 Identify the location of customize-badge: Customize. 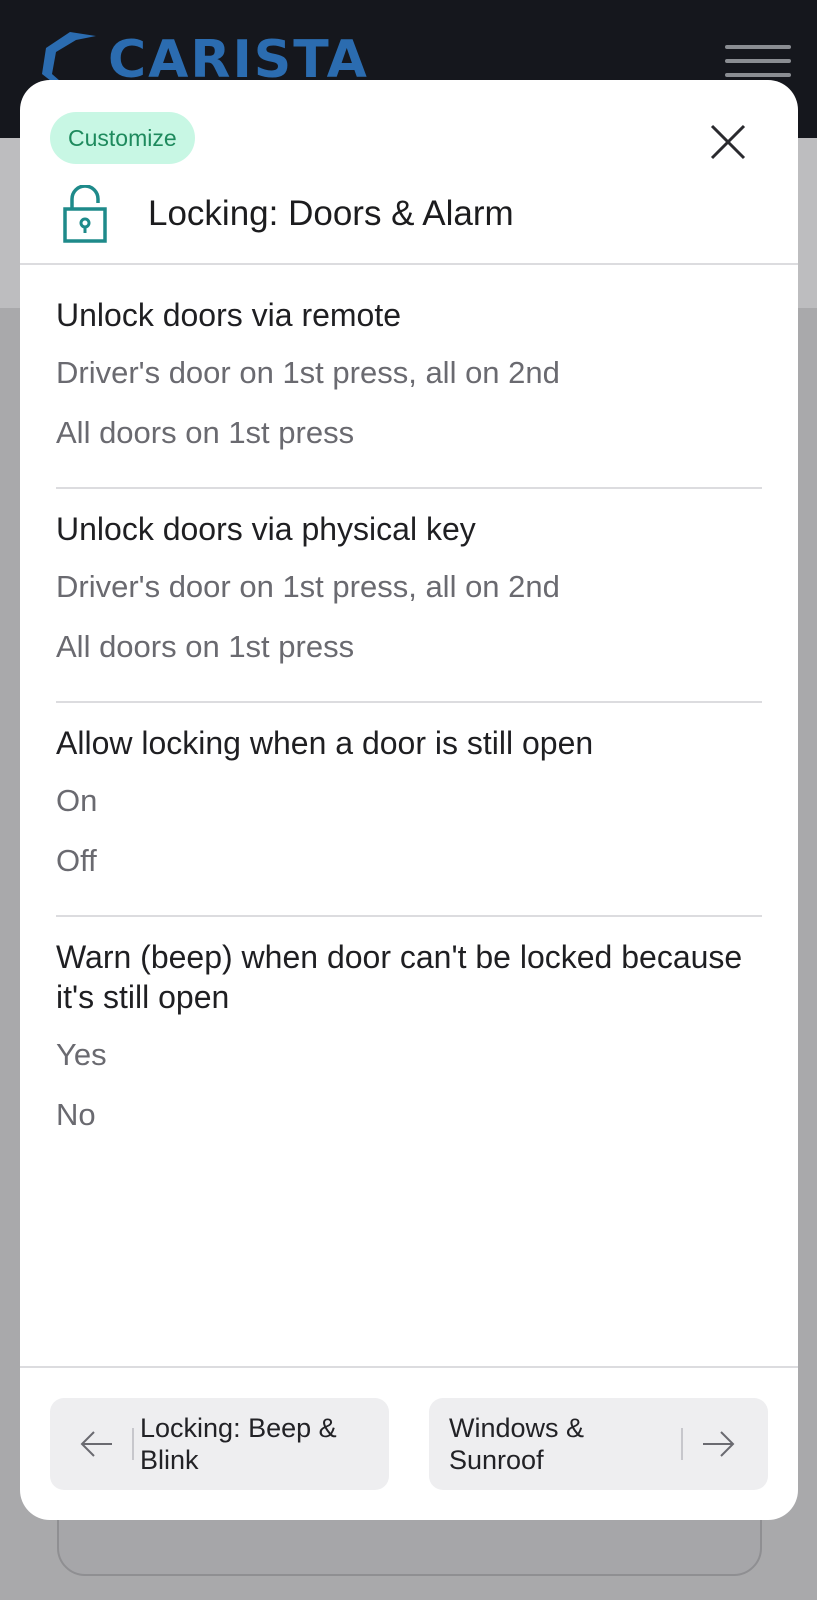
(122, 138).